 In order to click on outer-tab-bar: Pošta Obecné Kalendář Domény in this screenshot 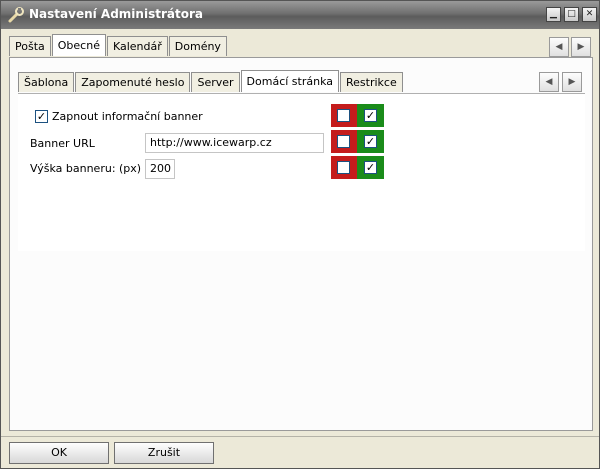, I will do `click(118, 45)`.